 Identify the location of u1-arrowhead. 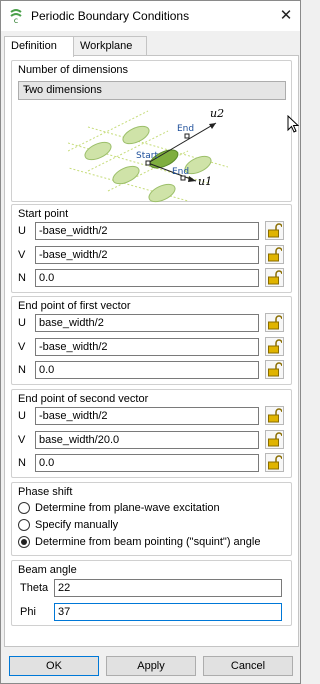
(192, 179).